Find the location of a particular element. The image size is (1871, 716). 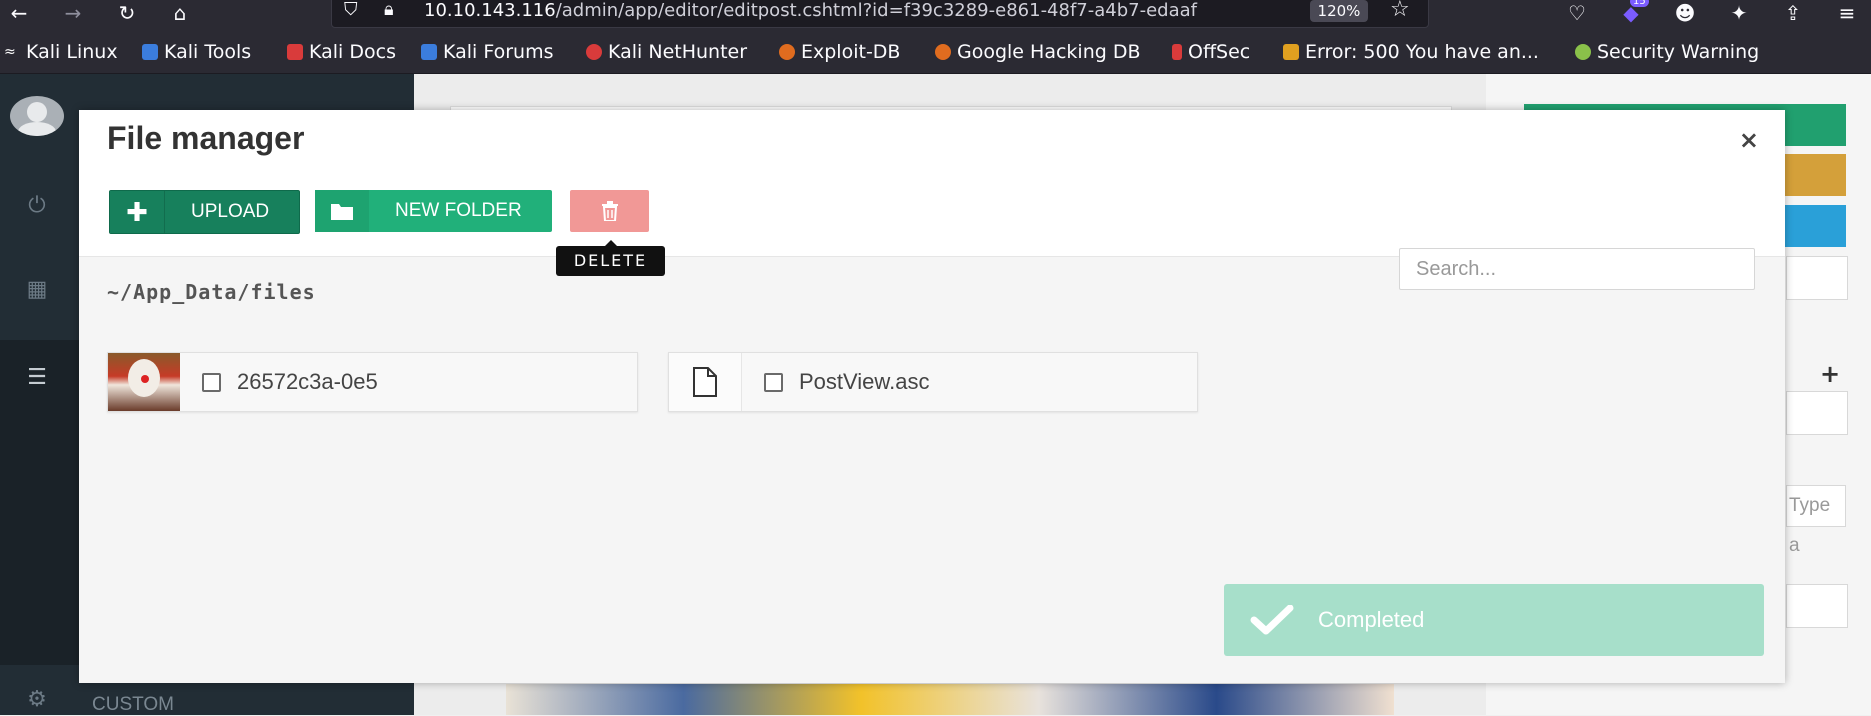

zoom-level: 120% is located at coordinates (1339, 11).